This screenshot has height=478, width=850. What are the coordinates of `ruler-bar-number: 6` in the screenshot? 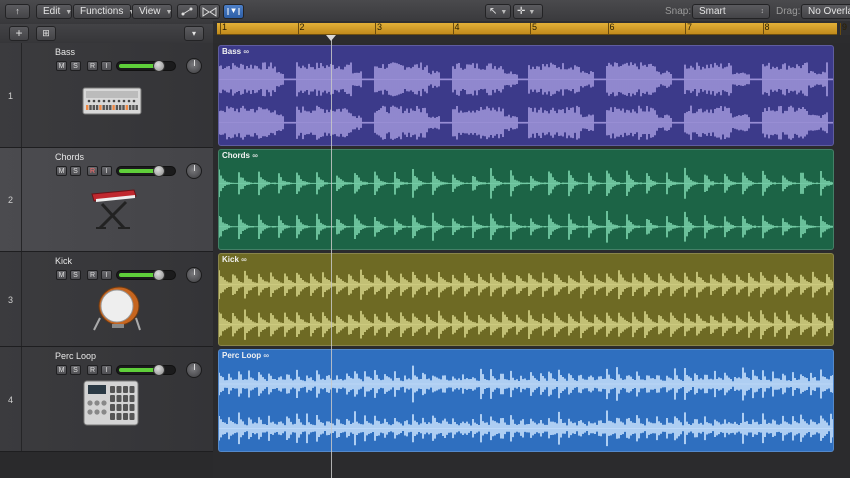 It's located at (612, 27).